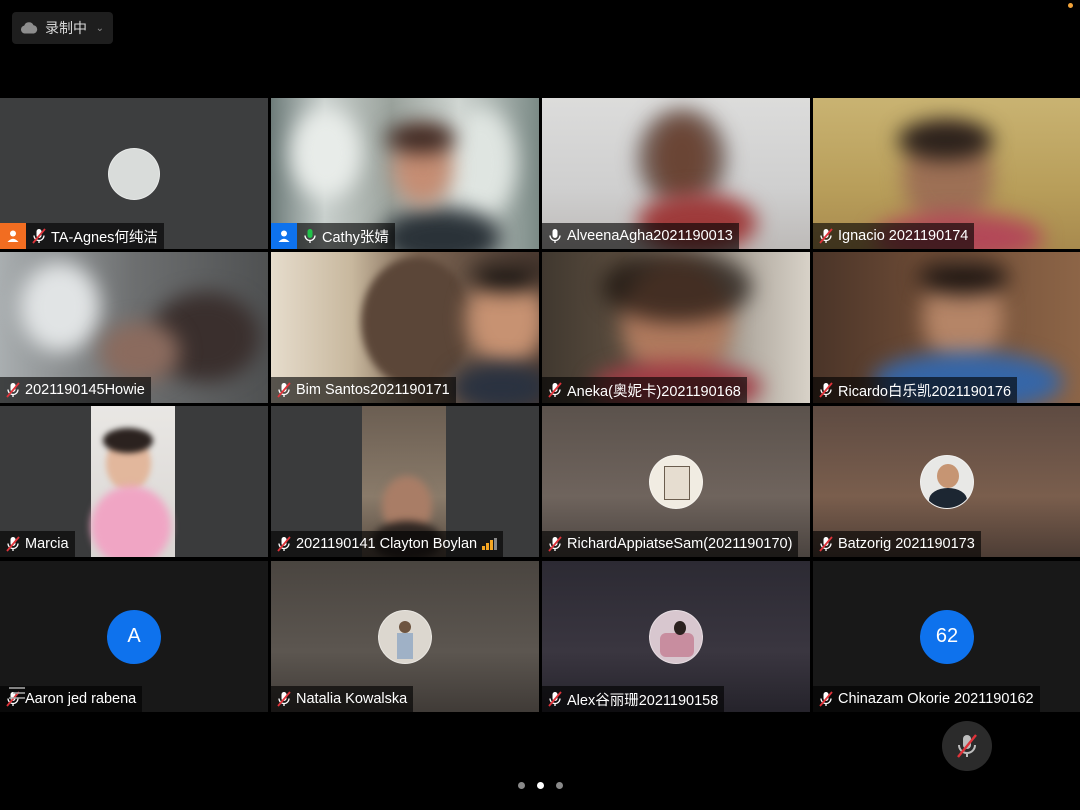 This screenshot has width=1080, height=810. I want to click on host-icon, so click(13, 236).